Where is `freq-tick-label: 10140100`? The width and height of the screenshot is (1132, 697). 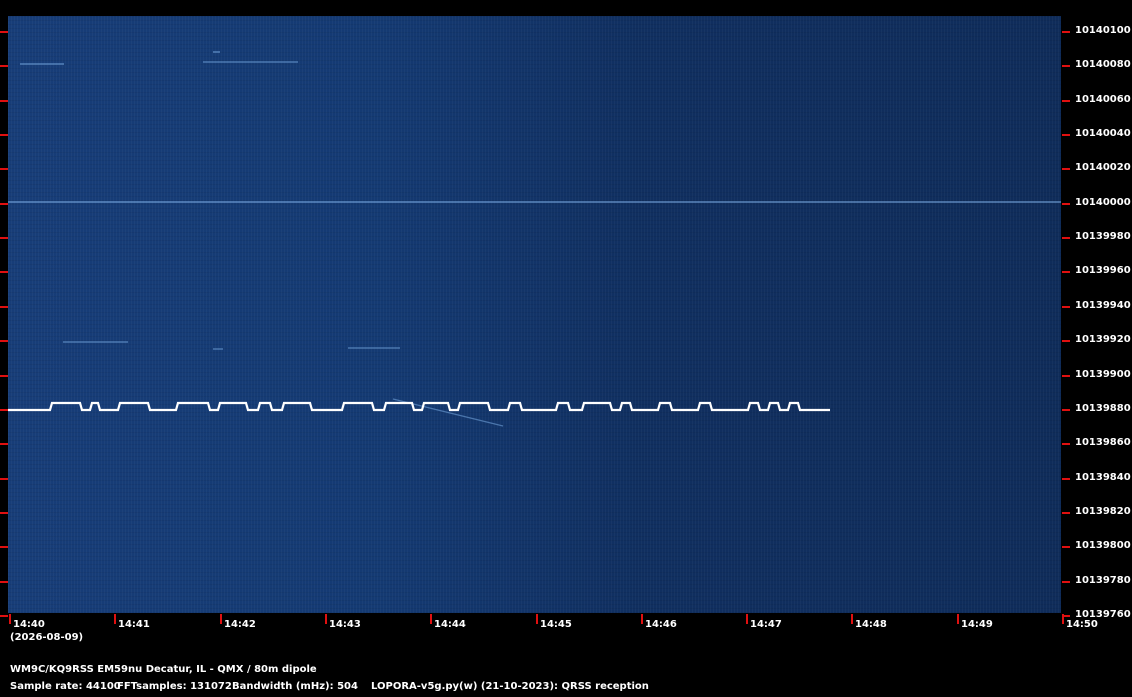 freq-tick-label: 10140100 is located at coordinates (1103, 30).